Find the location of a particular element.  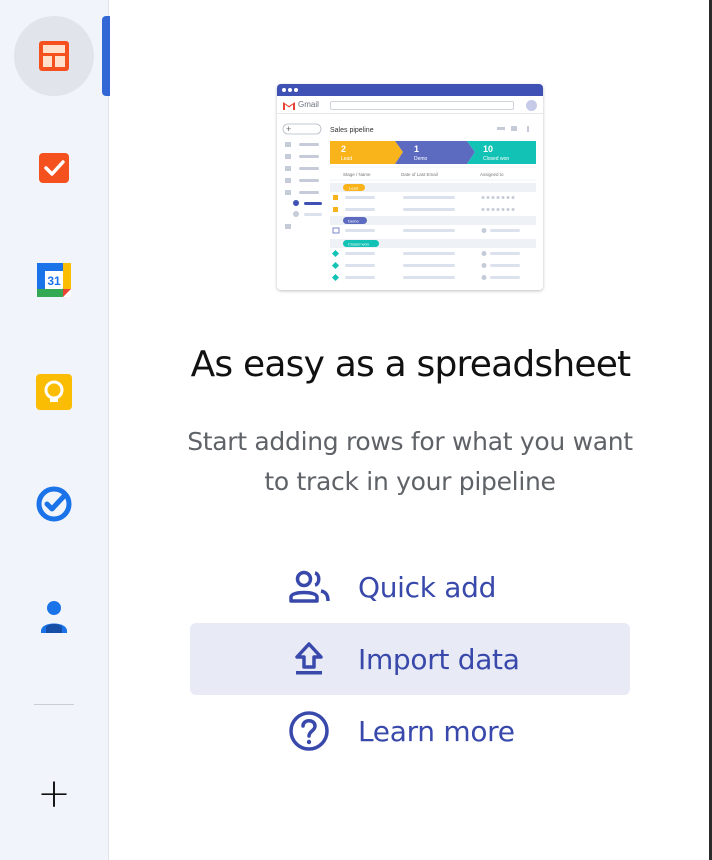

illustration-gmail-bar: Gmail is located at coordinates (410, 106).